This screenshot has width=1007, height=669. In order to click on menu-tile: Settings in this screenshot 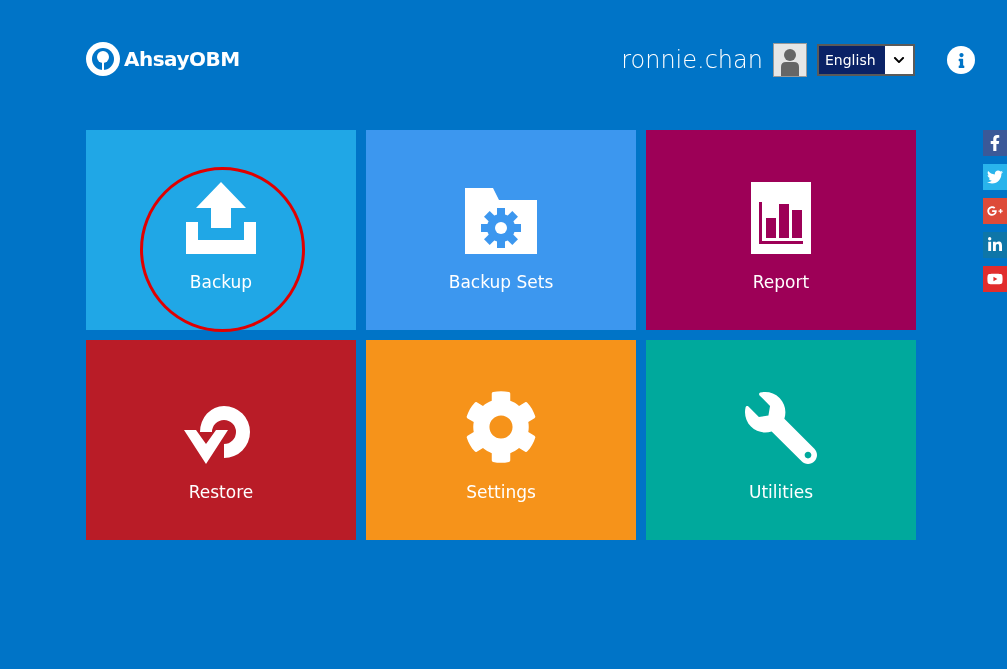, I will do `click(501, 440)`.